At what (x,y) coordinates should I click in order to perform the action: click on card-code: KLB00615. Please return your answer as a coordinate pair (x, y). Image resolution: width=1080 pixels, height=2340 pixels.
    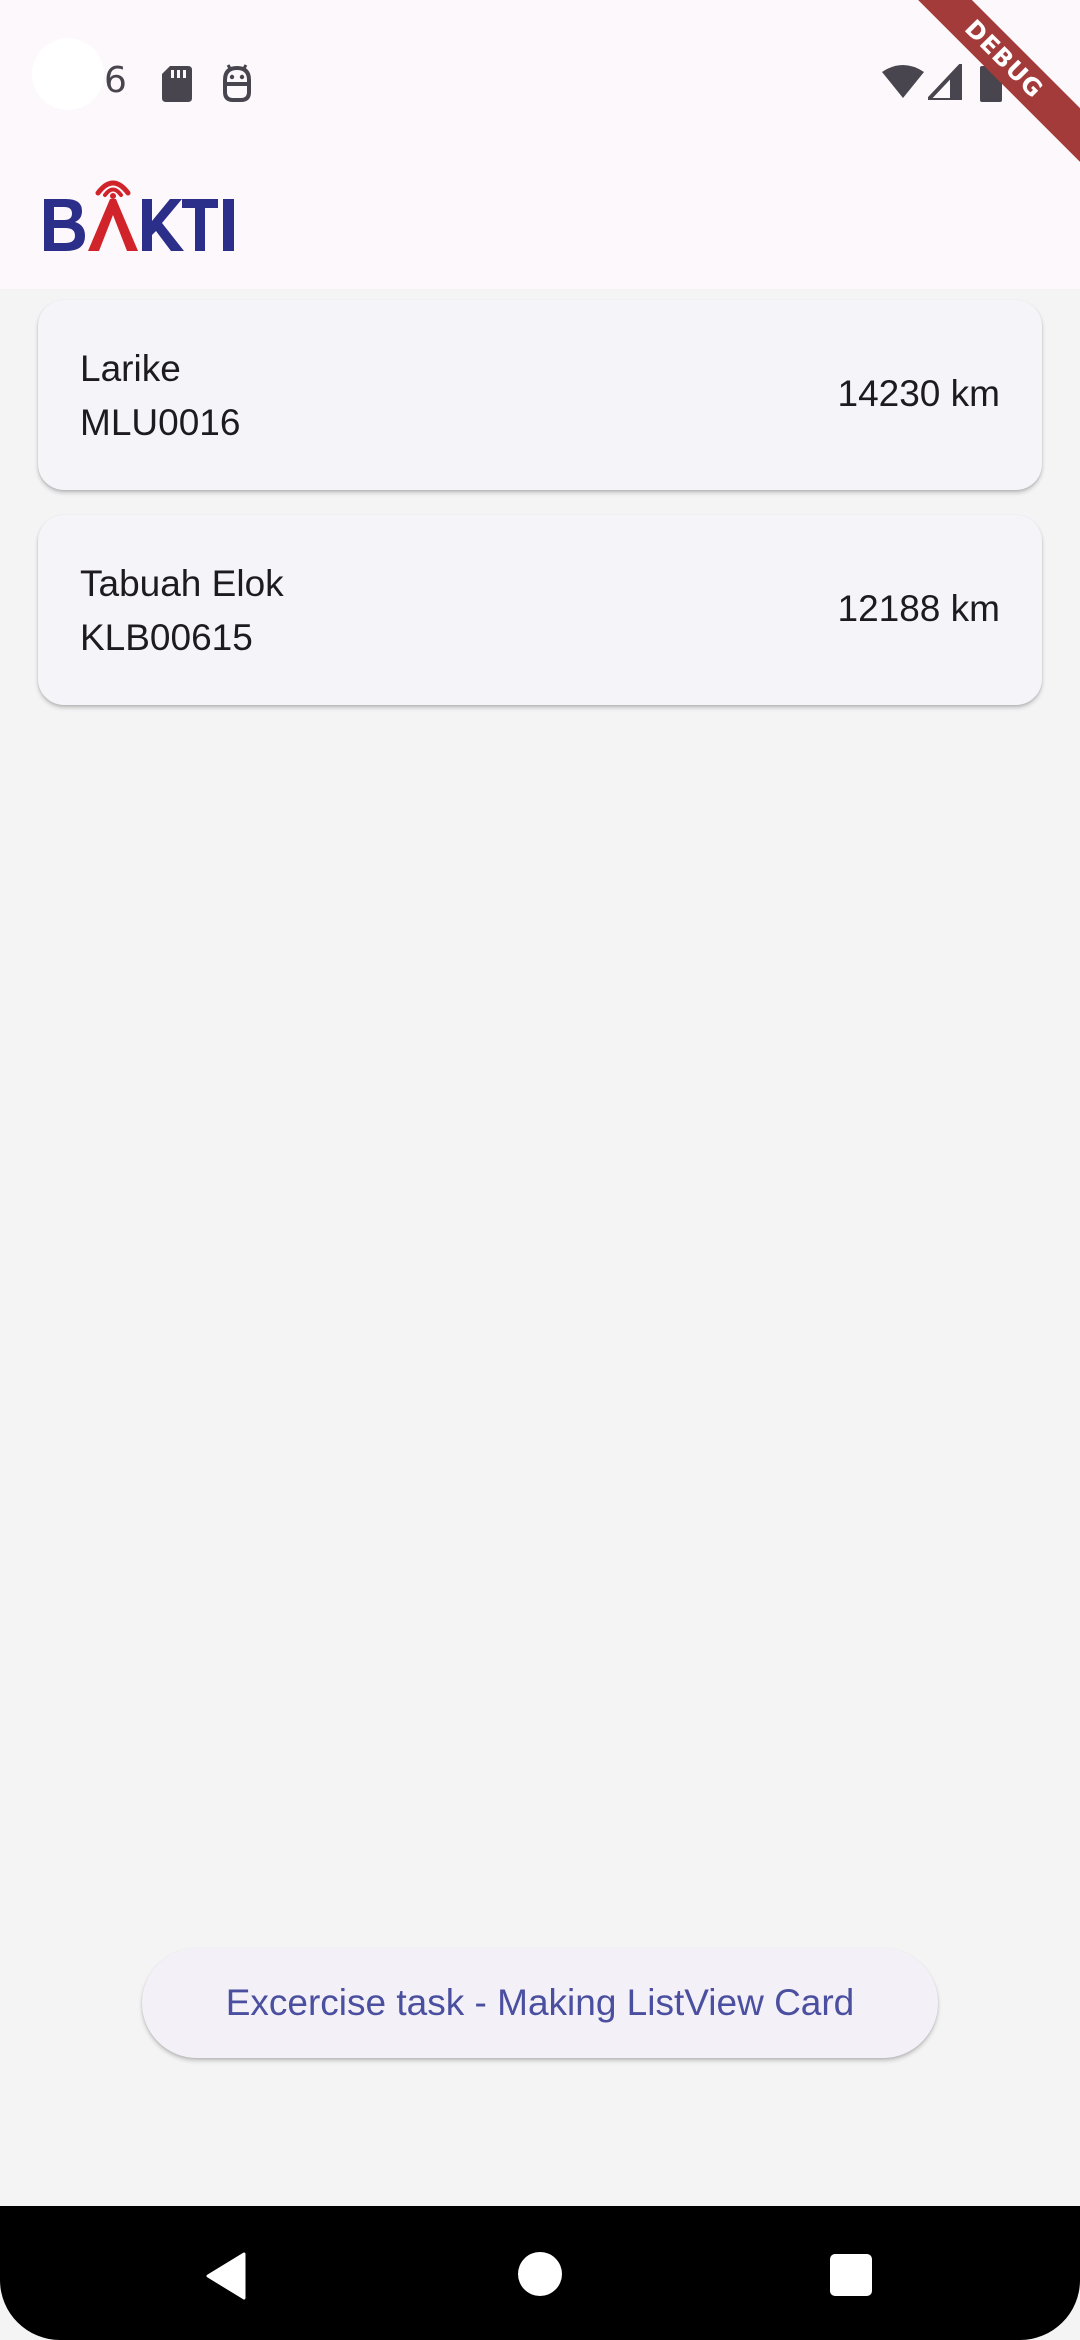
    Looking at the image, I should click on (166, 637).